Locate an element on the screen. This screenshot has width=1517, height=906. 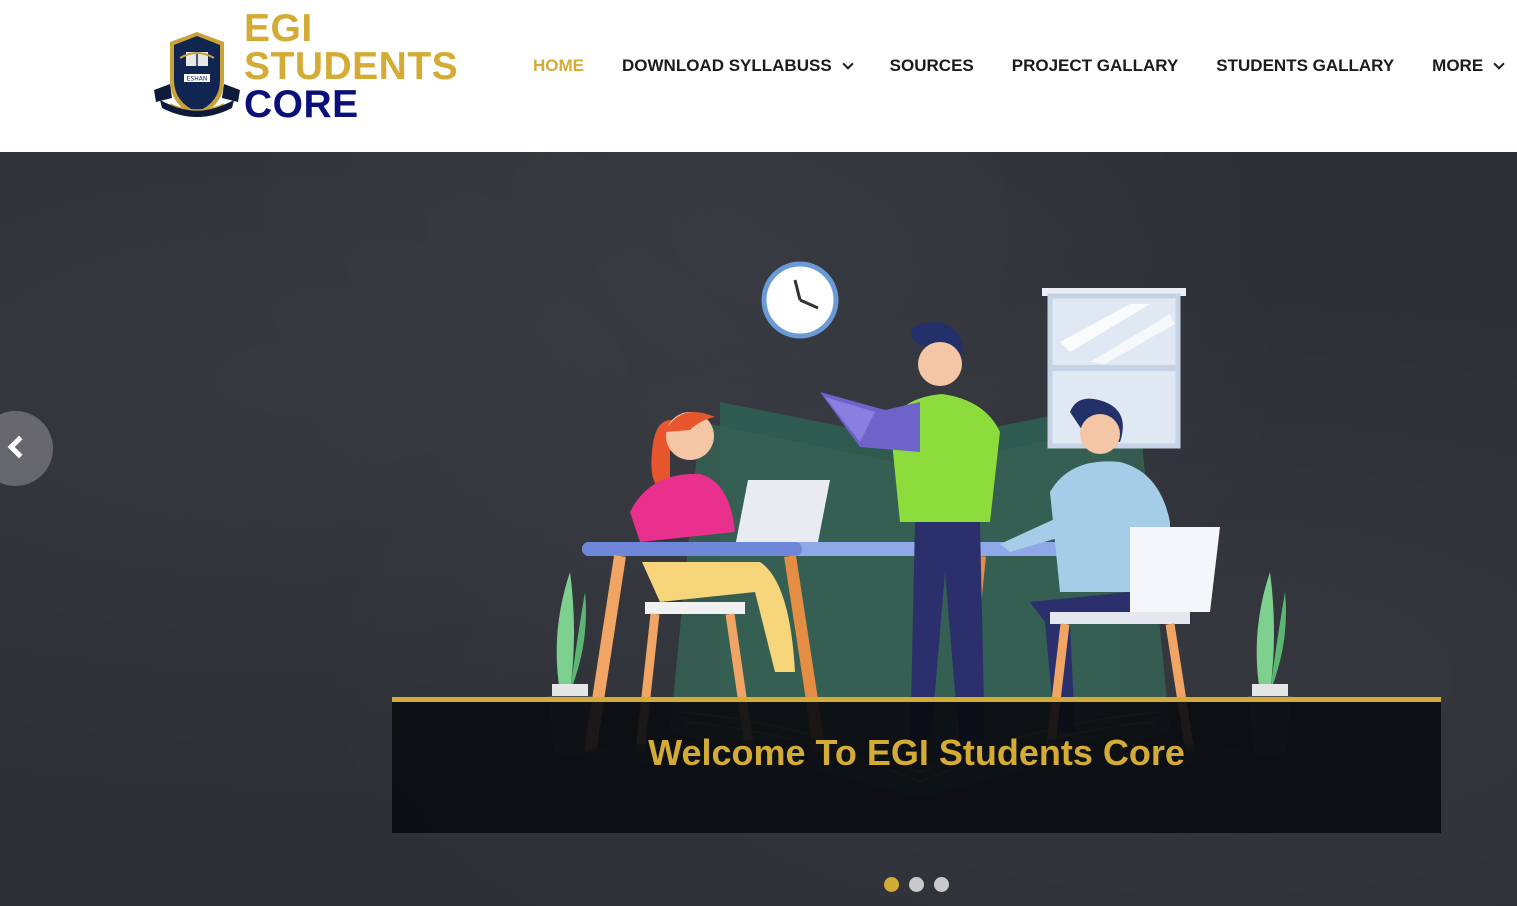
slider-pagination is located at coordinates (921, 884).